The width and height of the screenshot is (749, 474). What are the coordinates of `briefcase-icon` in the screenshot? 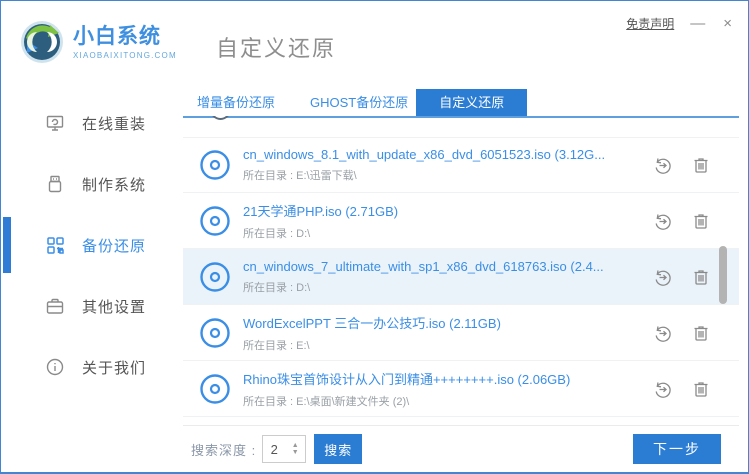 It's located at (55, 306).